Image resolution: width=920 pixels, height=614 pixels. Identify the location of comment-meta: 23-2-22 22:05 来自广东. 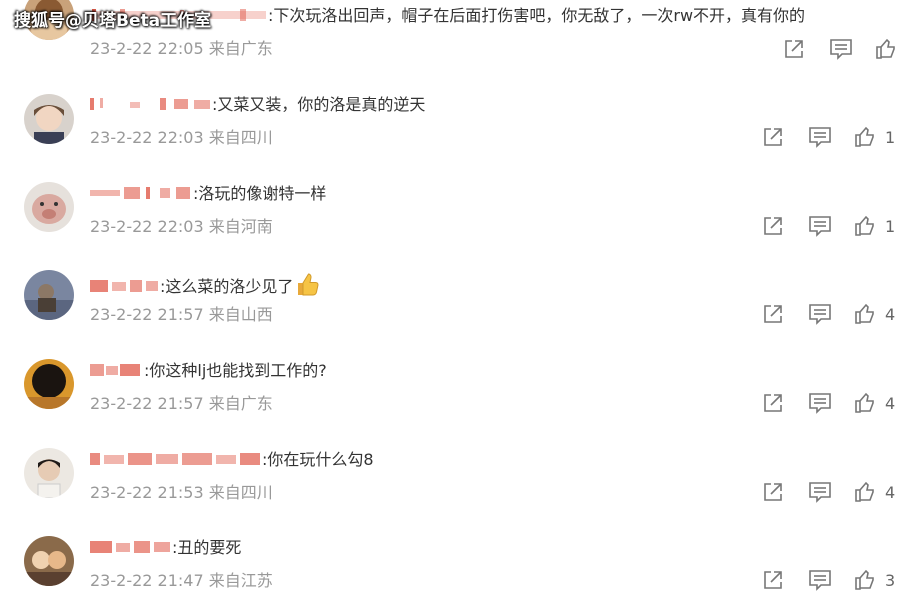
(181, 49).